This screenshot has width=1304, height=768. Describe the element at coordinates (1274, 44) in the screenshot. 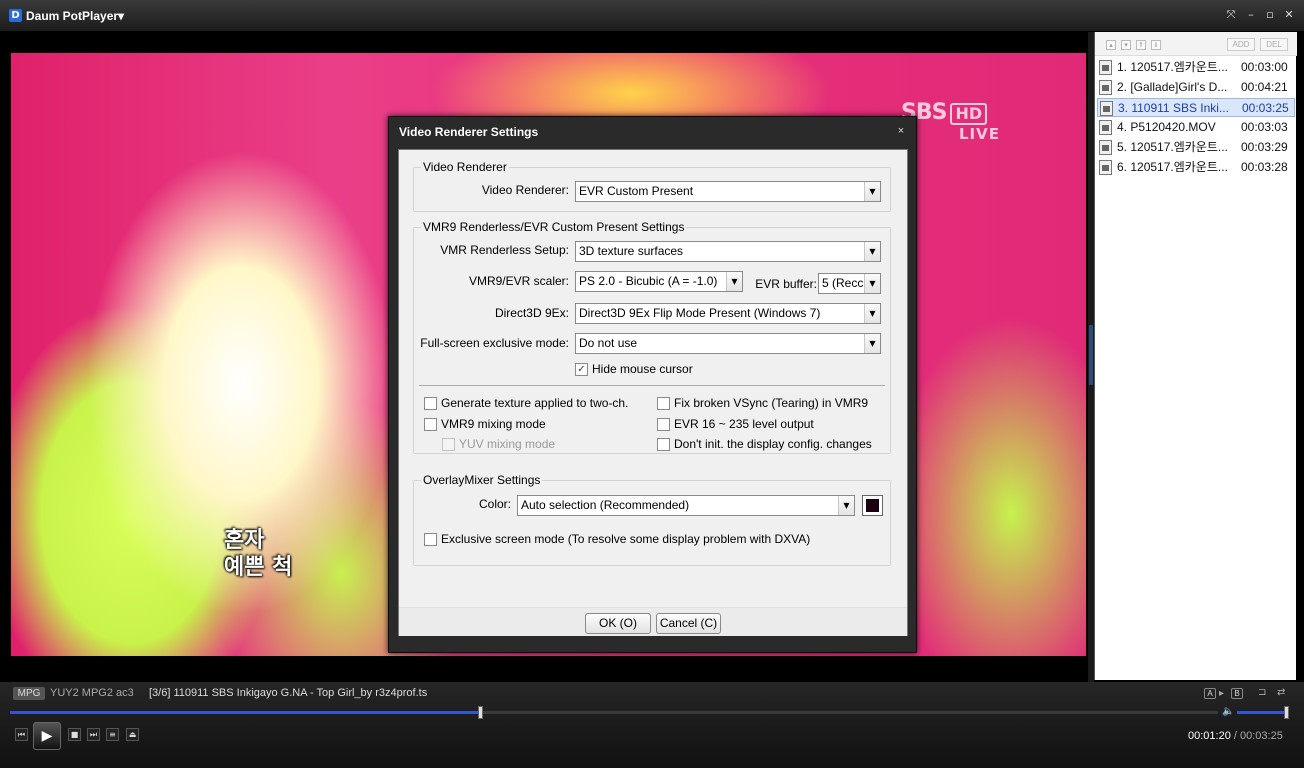

I see `playlist-del-button: DEL` at that location.